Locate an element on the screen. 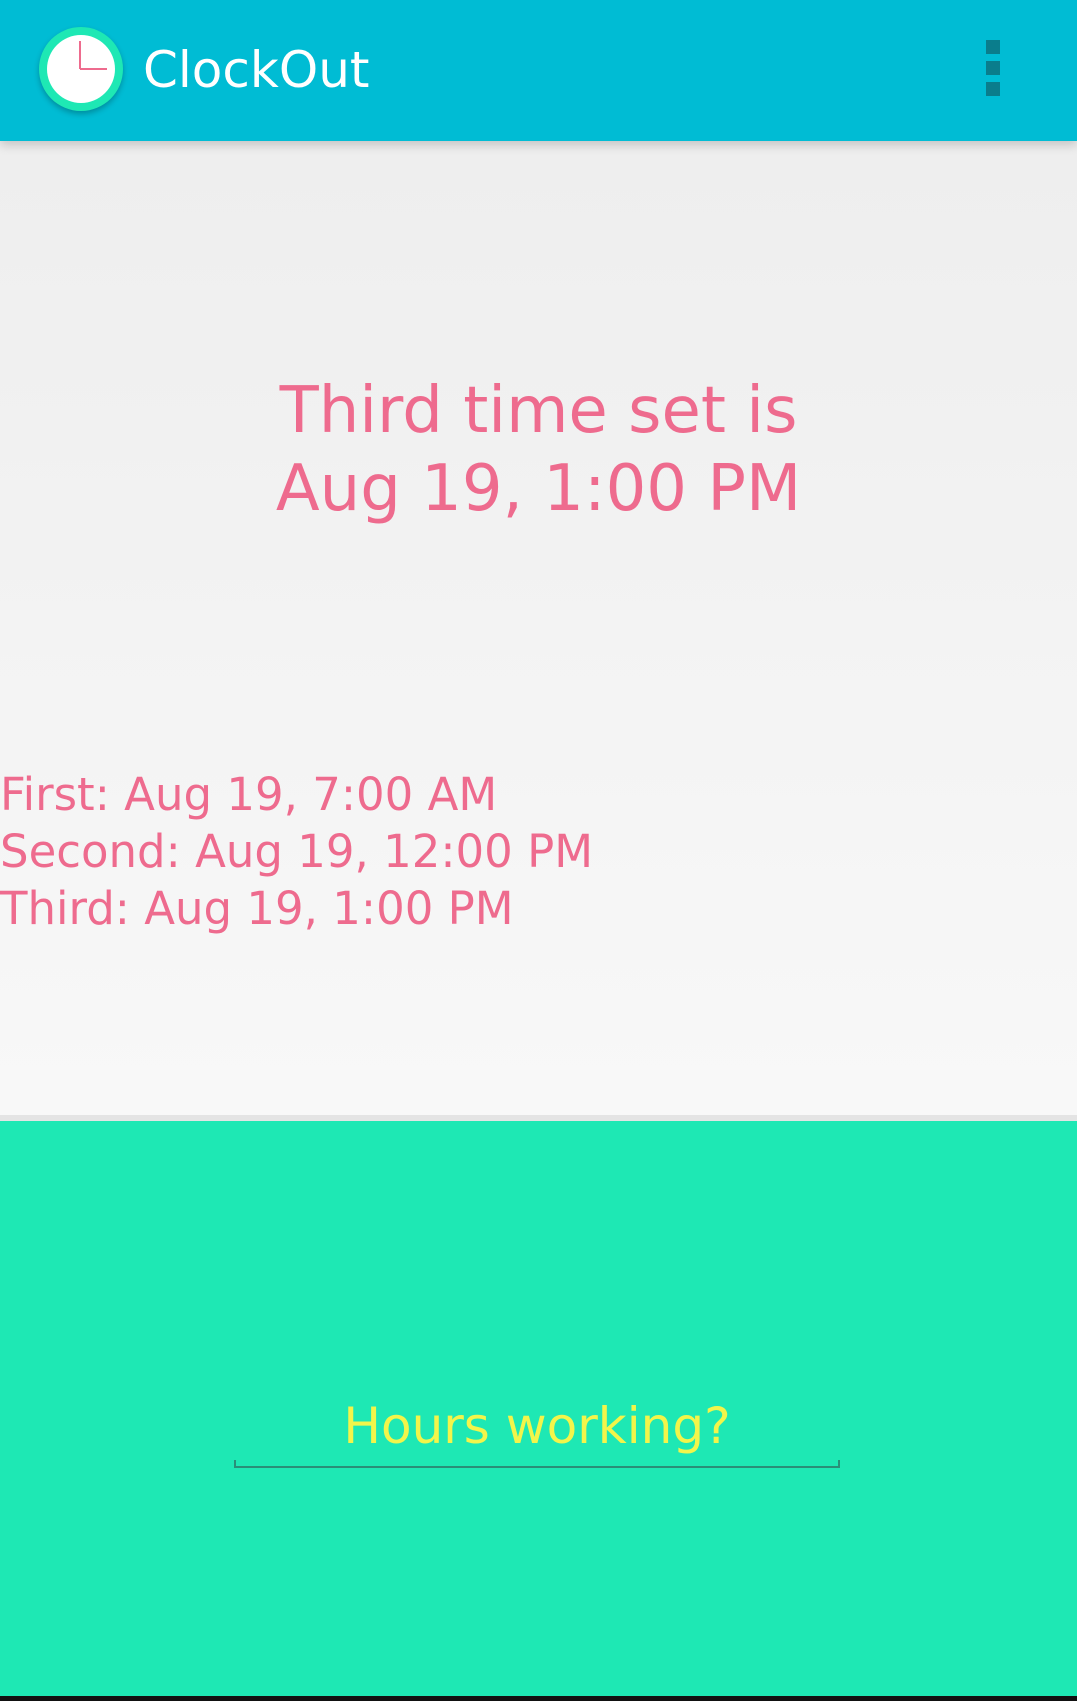 The width and height of the screenshot is (1077, 1701). time-entry-second: Second: Aug 19, 12:00 PM is located at coordinates (297, 851).